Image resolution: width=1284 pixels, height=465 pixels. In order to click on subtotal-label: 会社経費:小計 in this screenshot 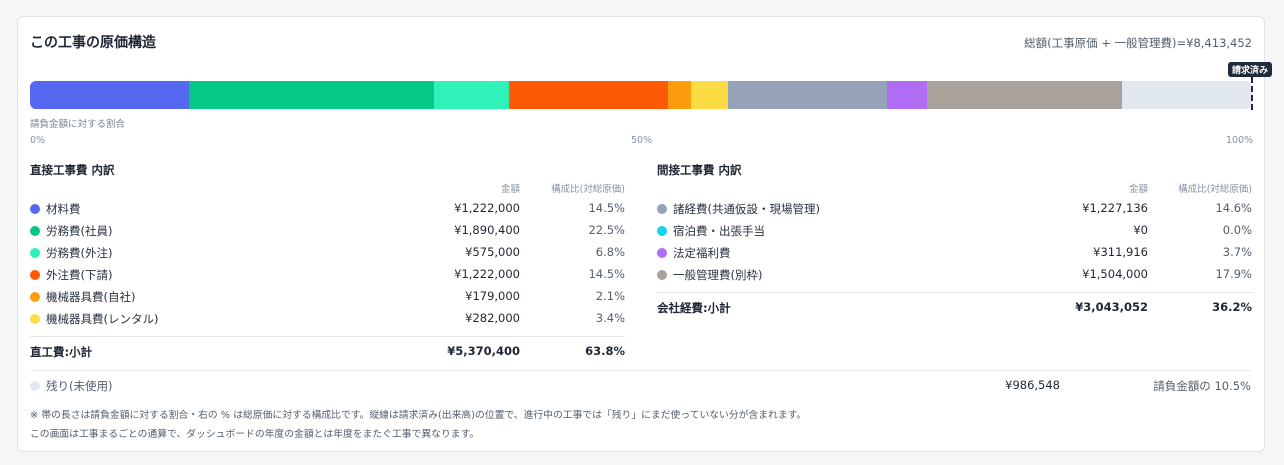, I will do `click(694, 308)`.